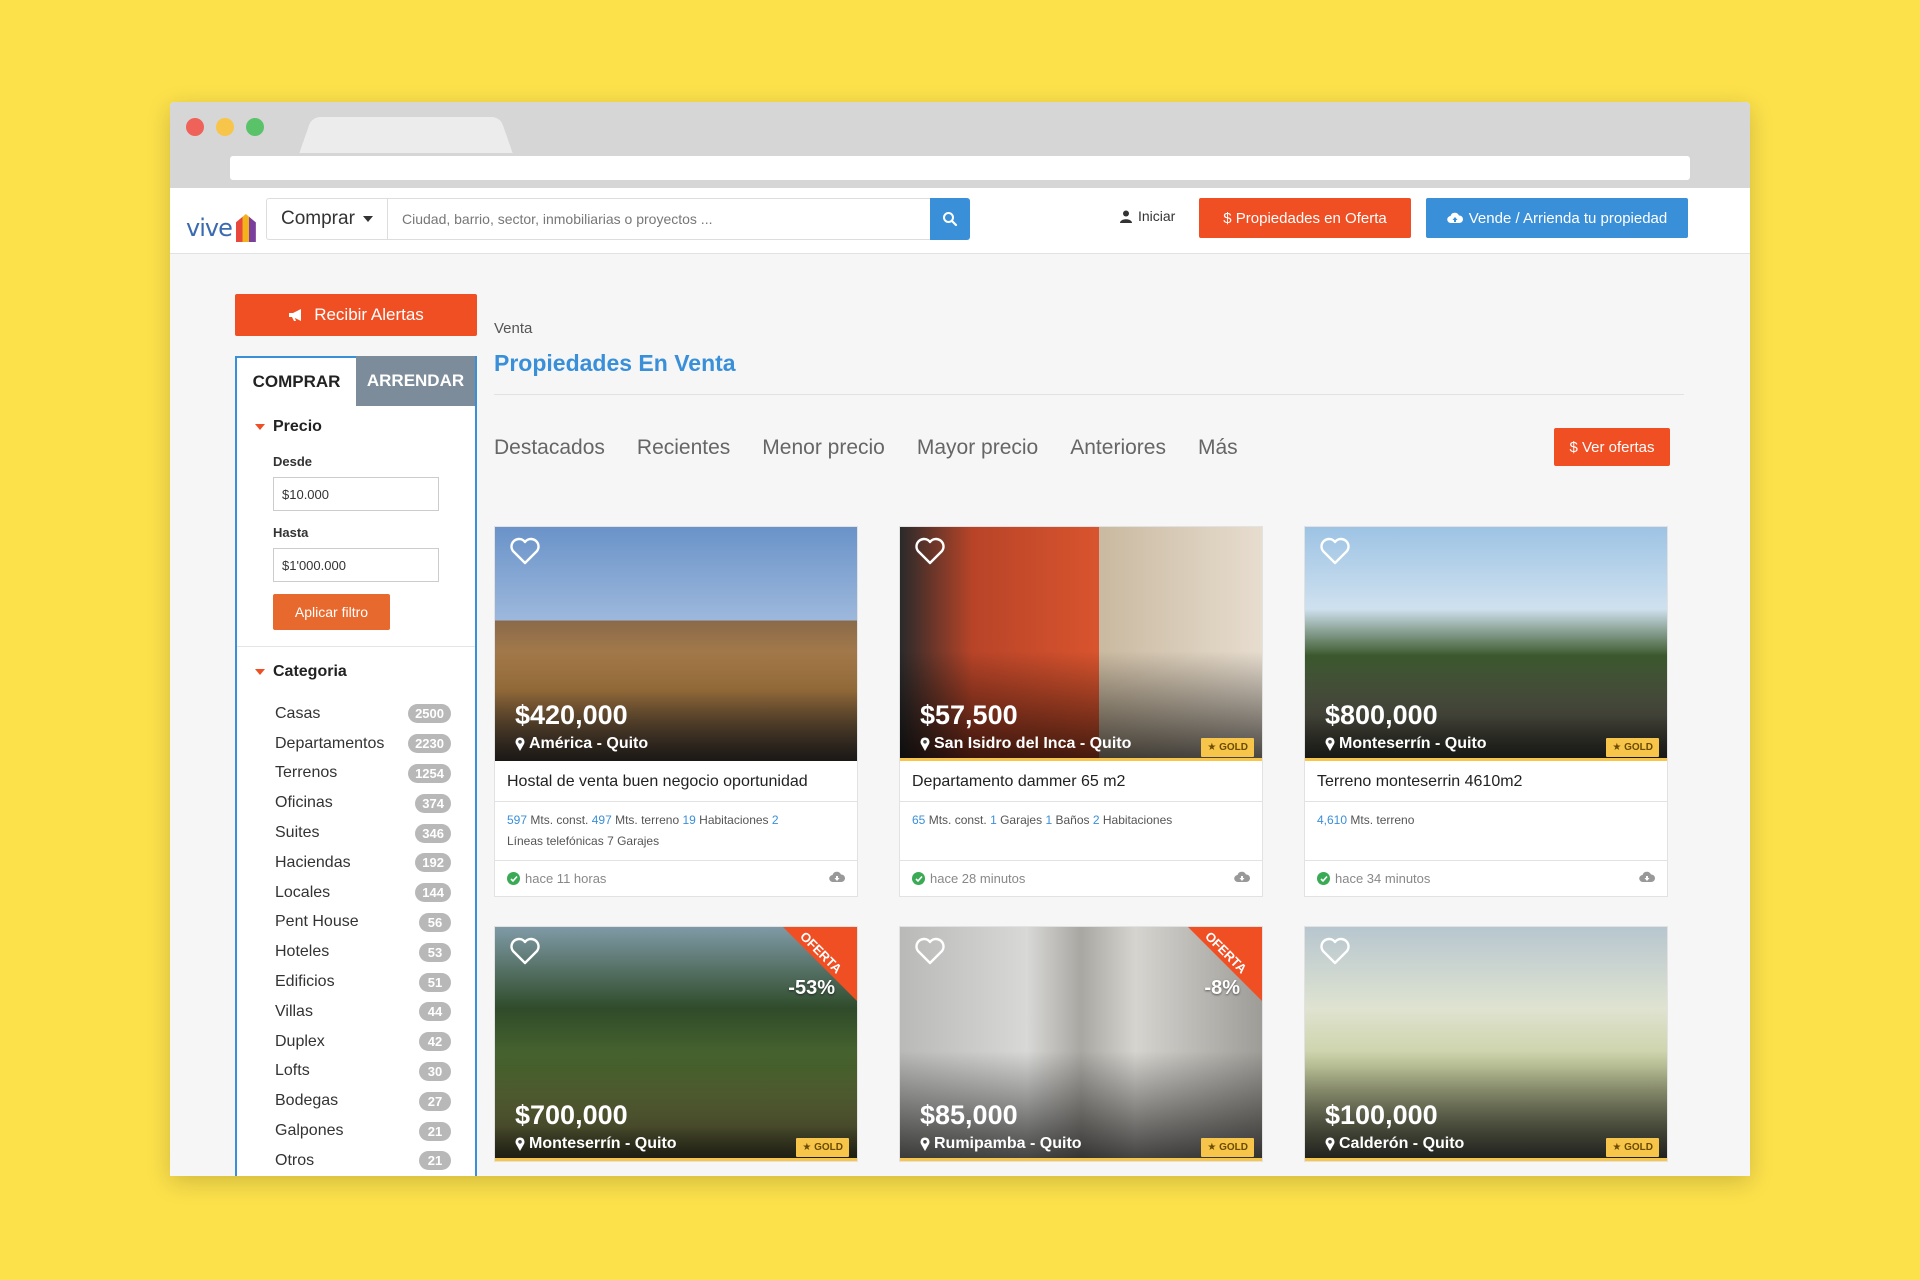  Describe the element at coordinates (960, 145) in the screenshot. I see `browser-chrome` at that location.